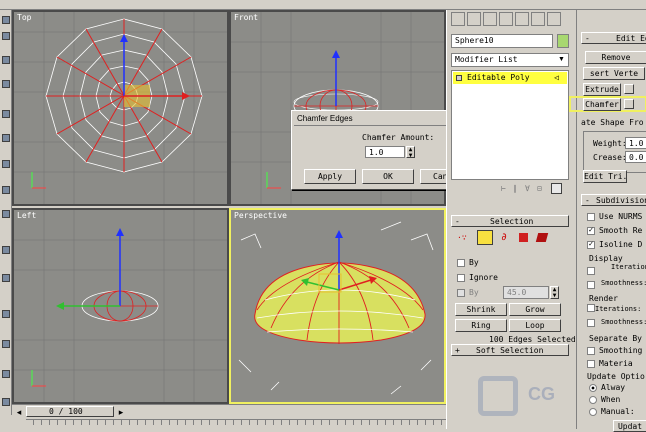  Describe the element at coordinates (527, 188) in the screenshot. I see `make-unique-icon: ∀` at that location.